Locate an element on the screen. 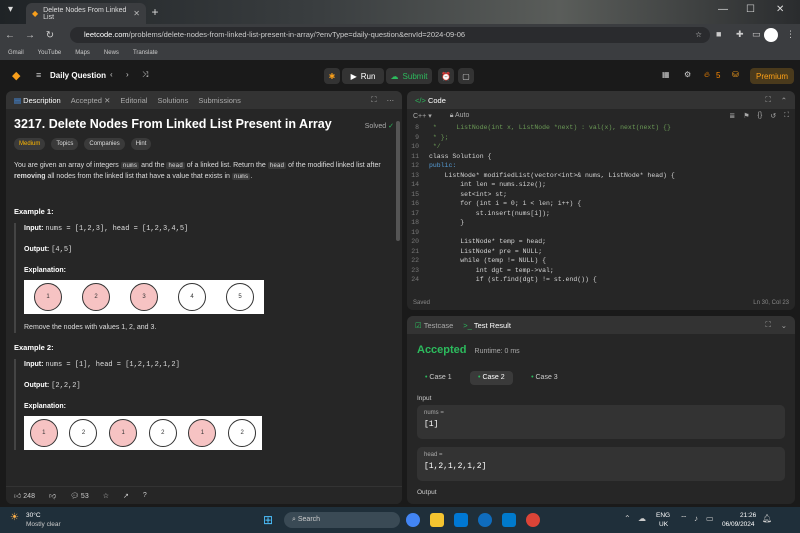 The width and height of the screenshot is (800, 533). file-explorer-icon is located at coordinates (437, 520).